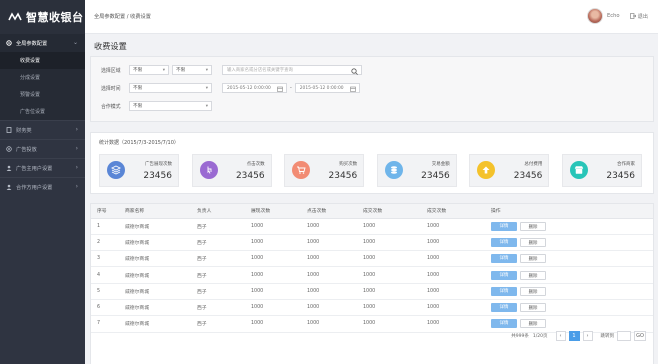 Image resolution: width=658 pixels, height=364 pixels. I want to click on column-header: 序号, so click(105, 211).